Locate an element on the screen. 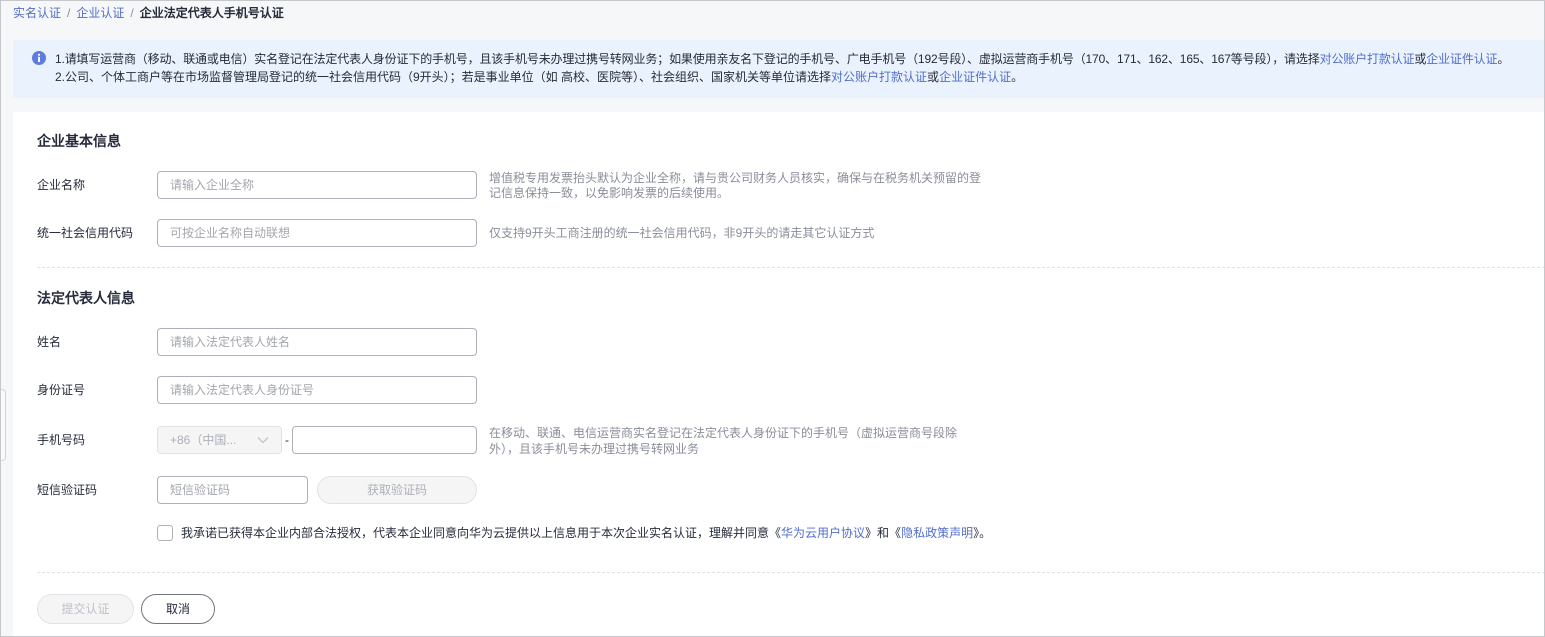 This screenshot has width=1545, height=637. credit-code-input is located at coordinates (317, 233).